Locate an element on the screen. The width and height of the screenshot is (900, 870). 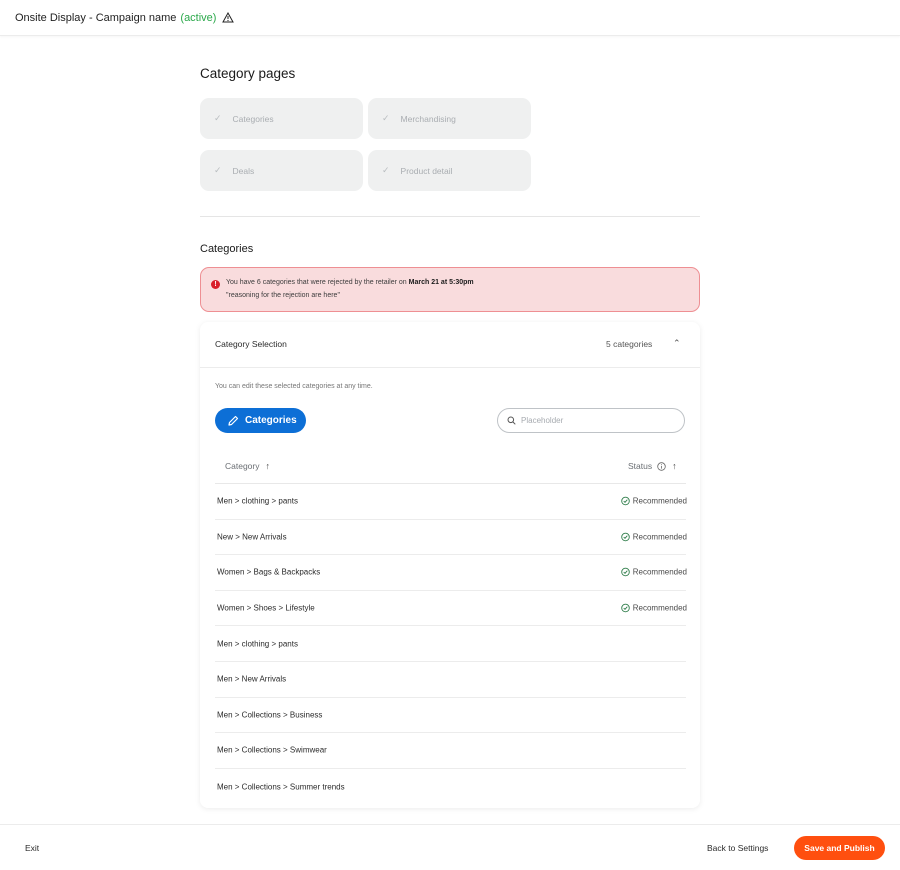
table-row: Men > New Arrivals is located at coordinates (450, 680).